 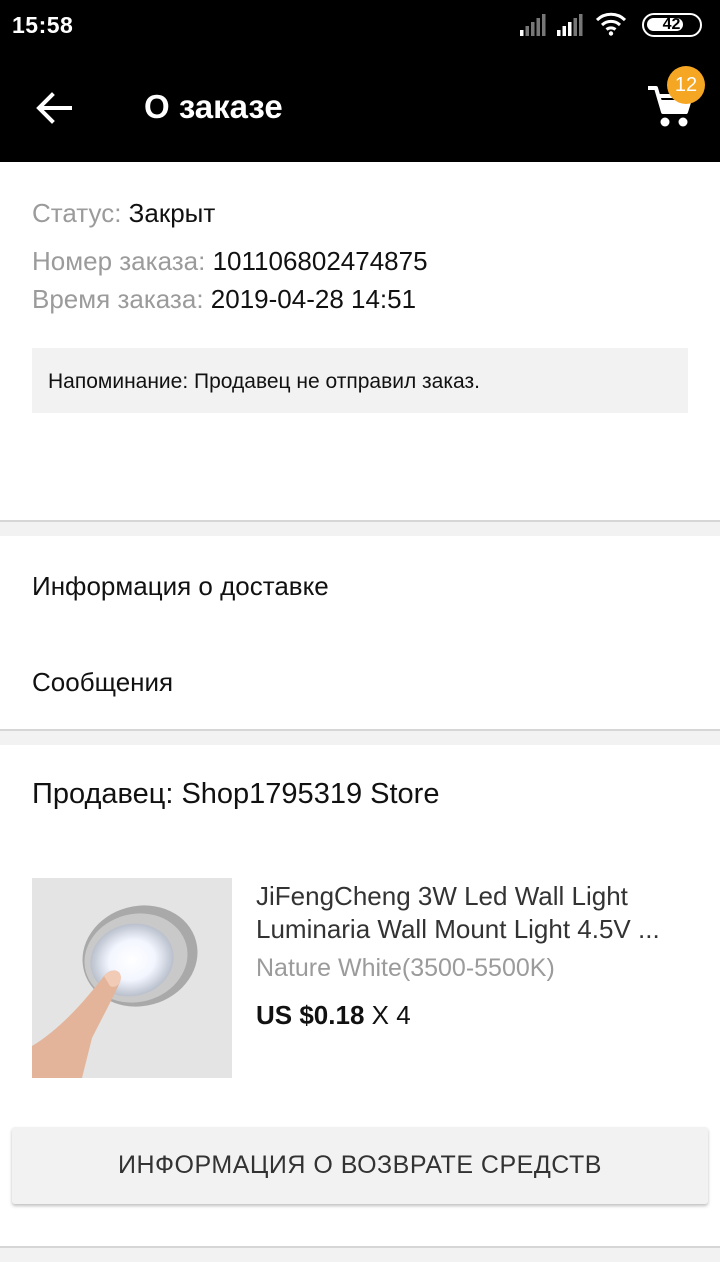 What do you see at coordinates (360, 26) in the screenshot?
I see `status-bar: 15:58 42` at bounding box center [360, 26].